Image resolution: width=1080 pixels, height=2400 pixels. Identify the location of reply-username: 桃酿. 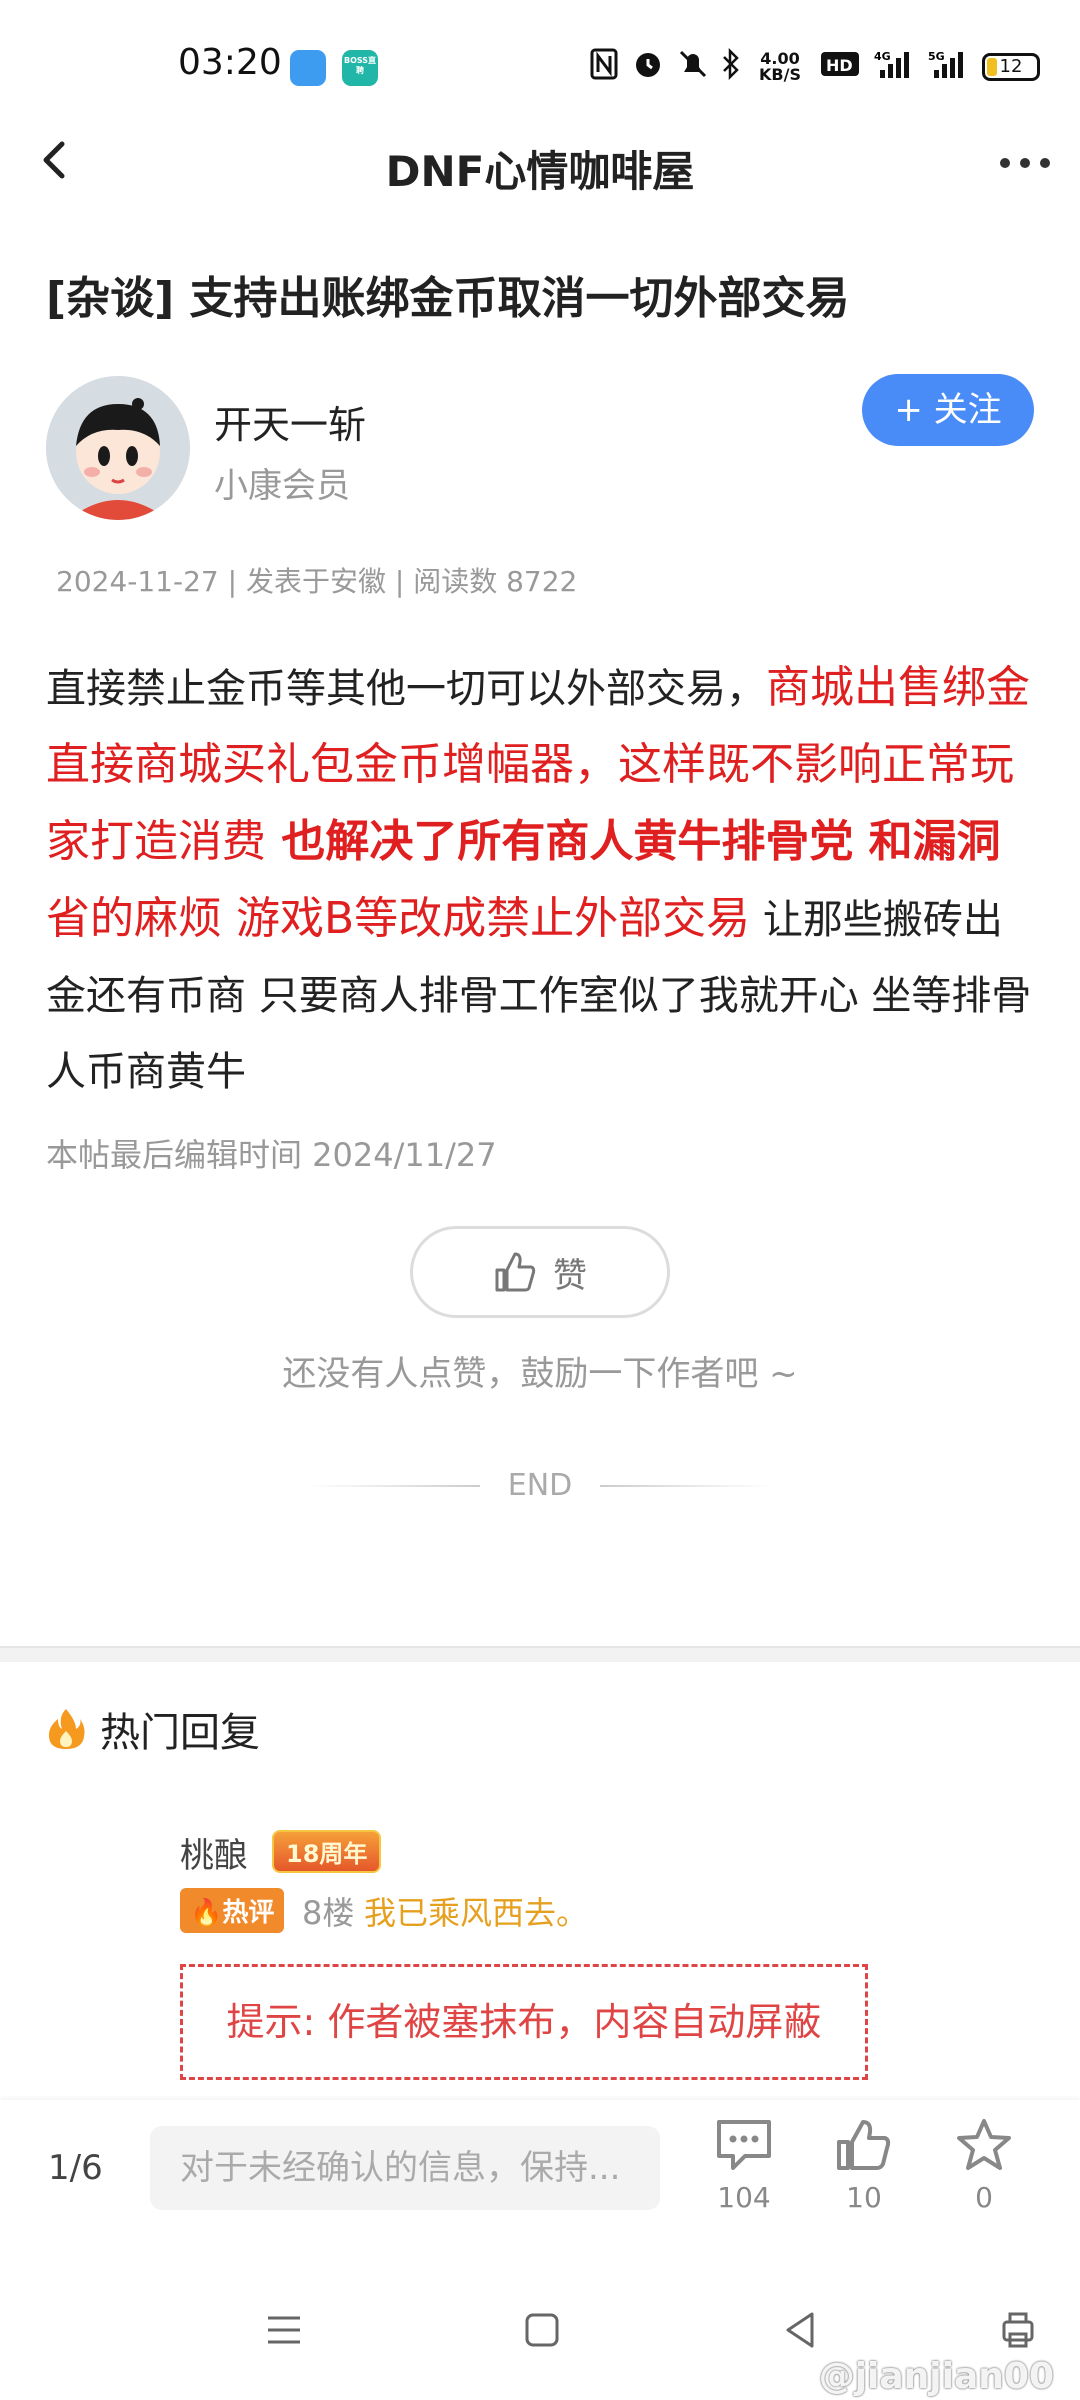
(214, 1852).